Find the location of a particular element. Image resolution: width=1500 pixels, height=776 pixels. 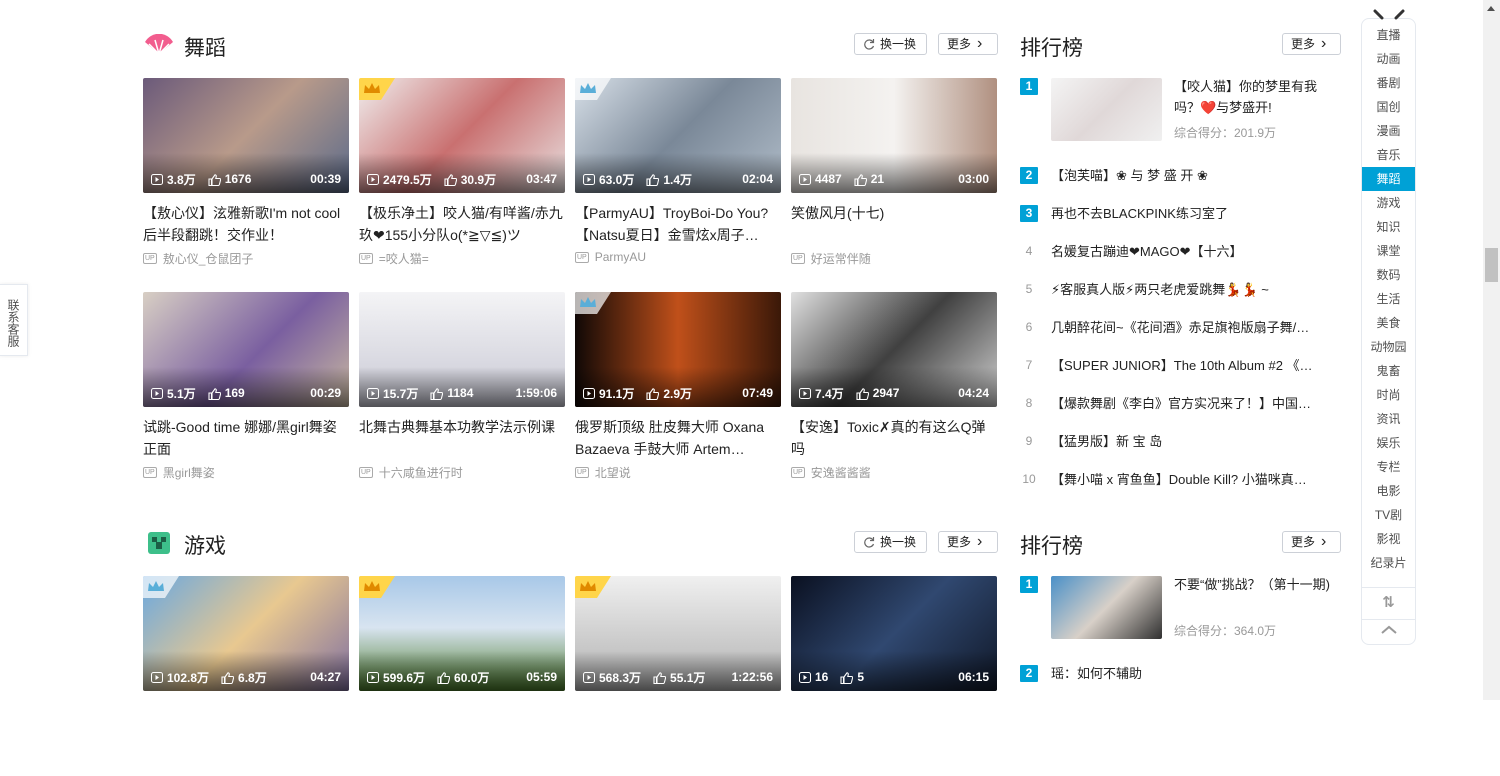

ranking-item: 2 【泡芙喵】❀ 与 梦 盛 开 ❀ is located at coordinates (1180, 179).